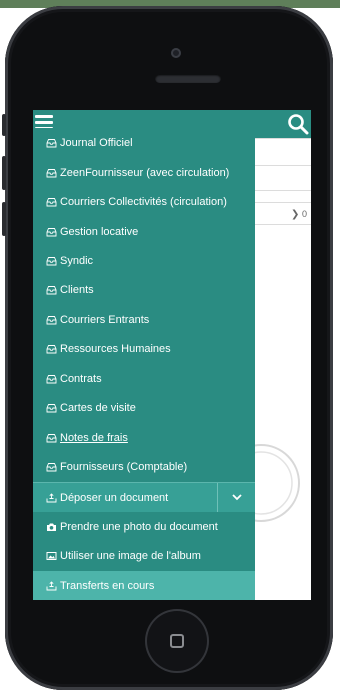 Image resolution: width=340 pixels, height=697 pixels. I want to click on drawer-item-courriers-collectivites: Courriers Collectivités (circulation), so click(144, 201).